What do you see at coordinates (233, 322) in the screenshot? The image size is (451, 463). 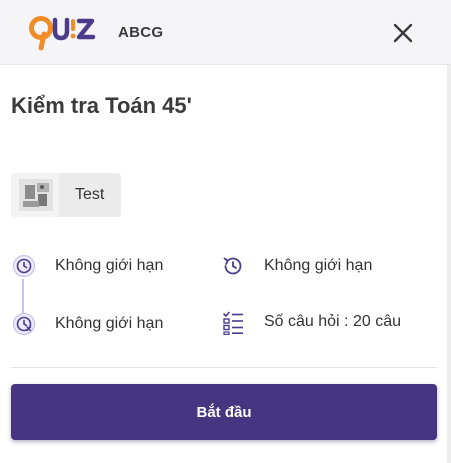 I see `list-icon` at bounding box center [233, 322].